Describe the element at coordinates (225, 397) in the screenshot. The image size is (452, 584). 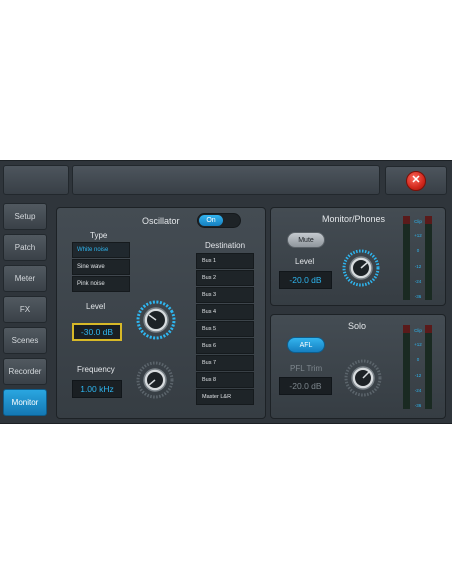
I see `destination-master-lr: Master L&R` at that location.